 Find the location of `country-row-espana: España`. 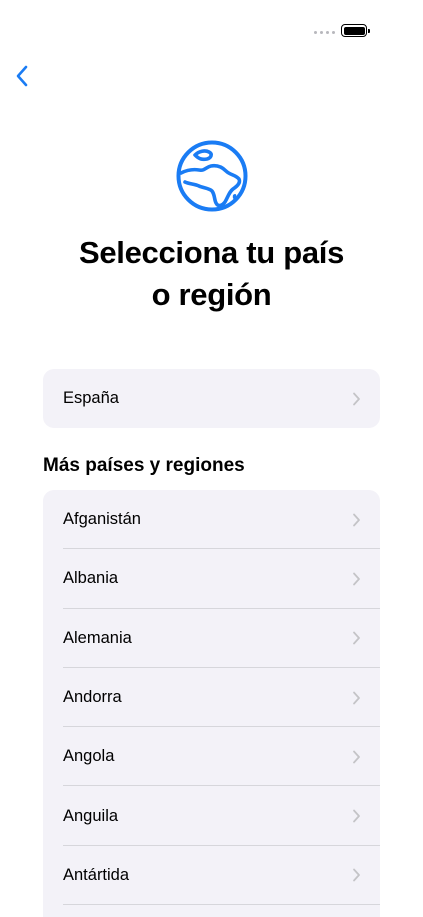

country-row-espana: España is located at coordinates (211, 398).